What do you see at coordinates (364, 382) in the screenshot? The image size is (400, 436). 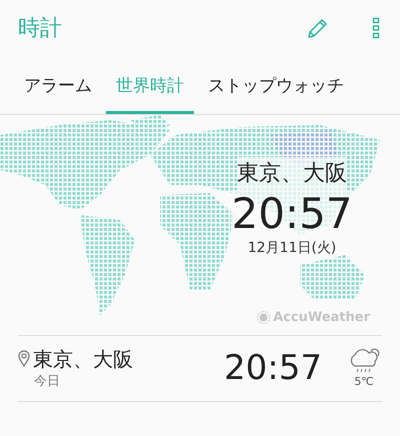 I see `temperature: 5℃` at bounding box center [364, 382].